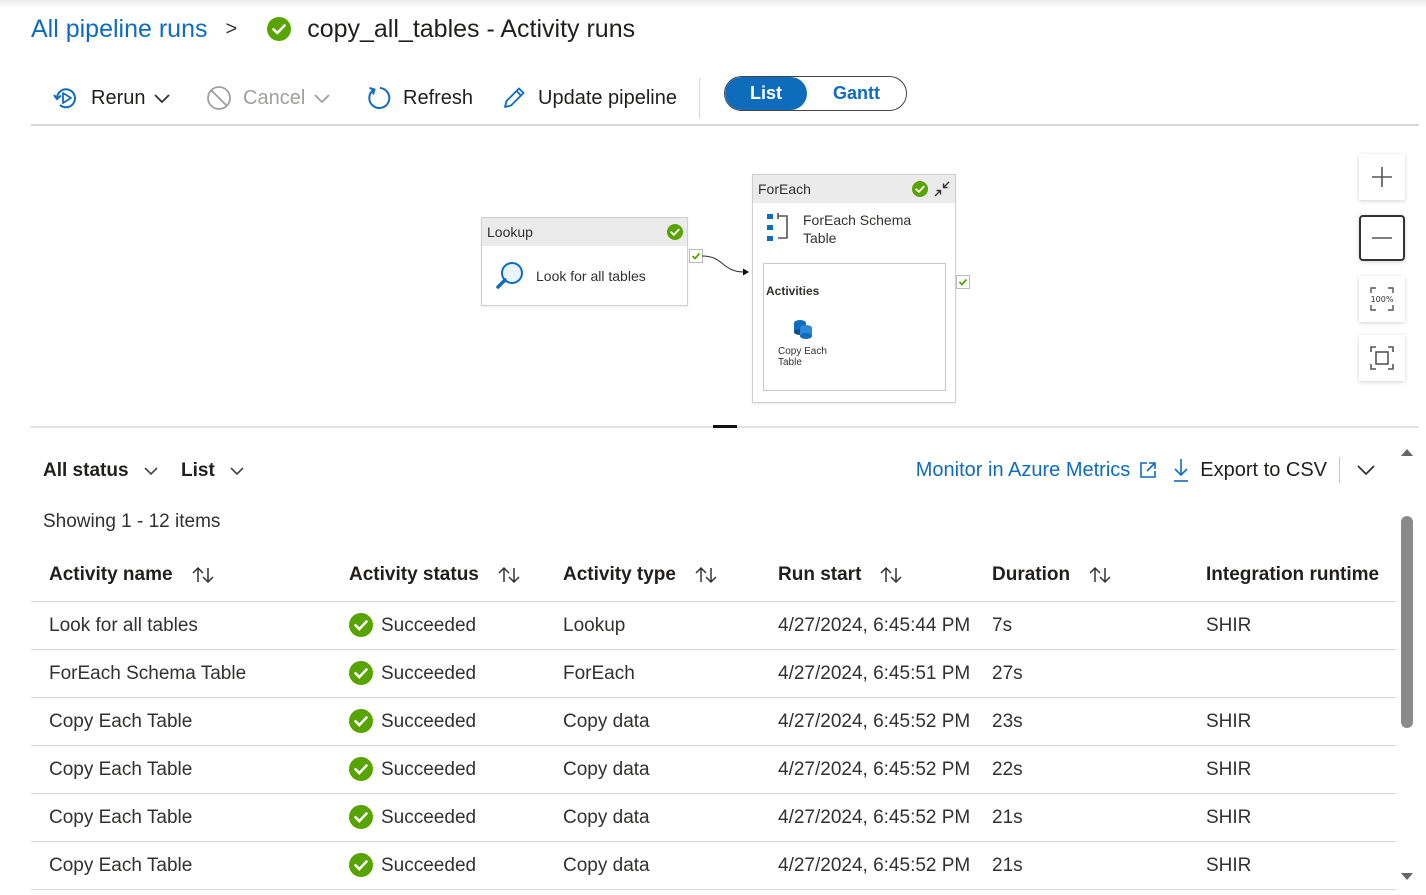 The height and width of the screenshot is (895, 1426). I want to click on pencil-icon, so click(514, 97).